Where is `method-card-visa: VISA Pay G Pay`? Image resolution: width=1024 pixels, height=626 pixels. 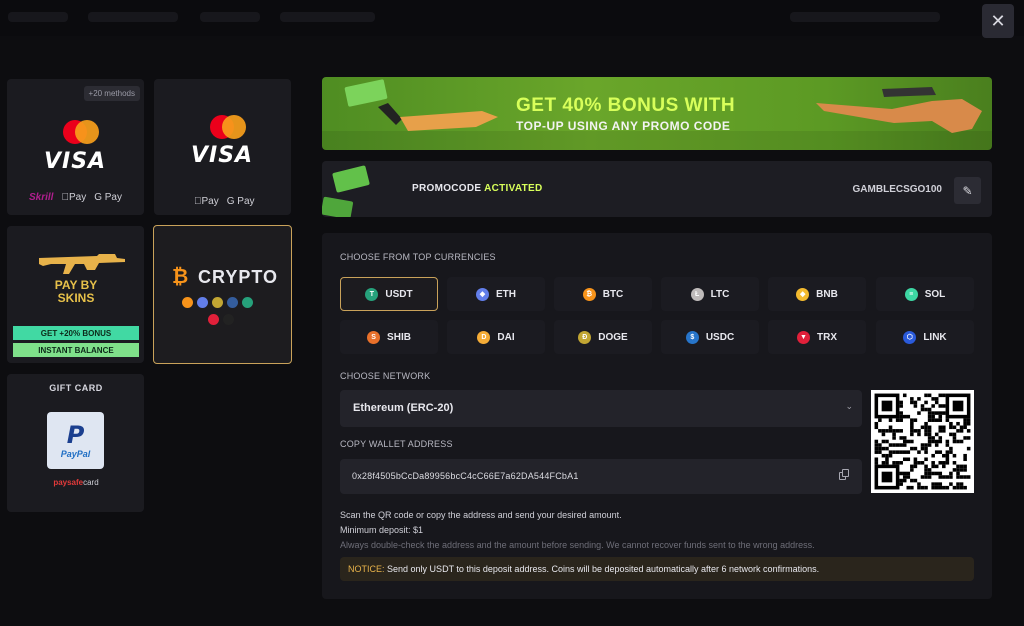 method-card-visa: VISA Pay G Pay is located at coordinates (222, 147).